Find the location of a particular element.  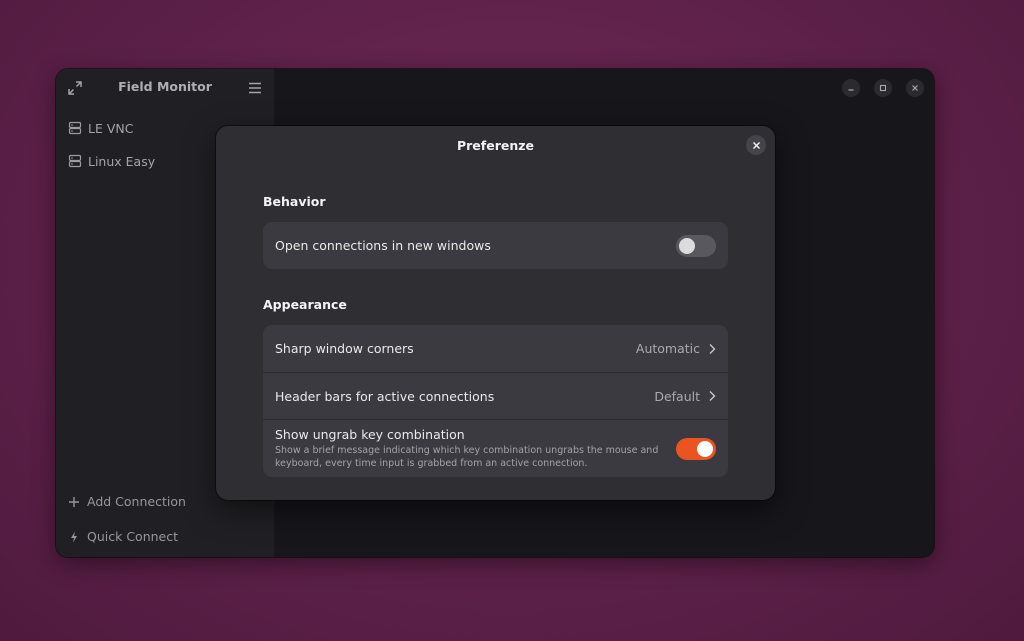

ungrab-label: Show ungrab key combination is located at coordinates (370, 434).